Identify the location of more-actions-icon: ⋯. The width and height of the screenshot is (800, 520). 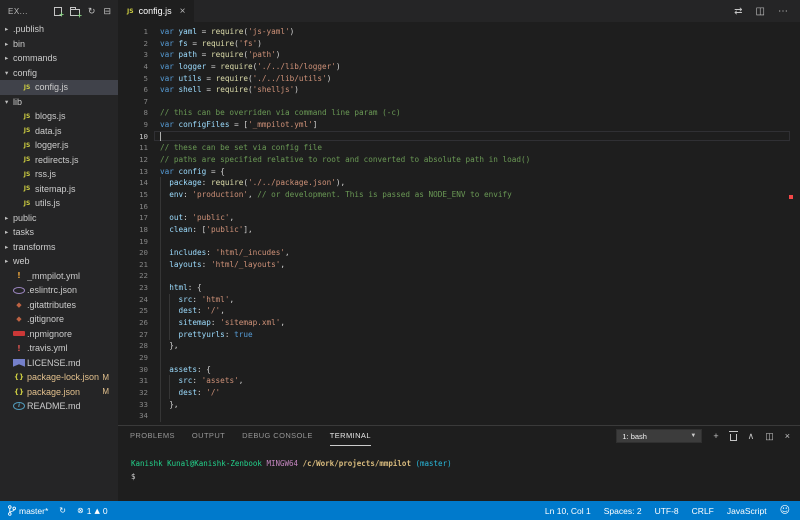
(783, 11).